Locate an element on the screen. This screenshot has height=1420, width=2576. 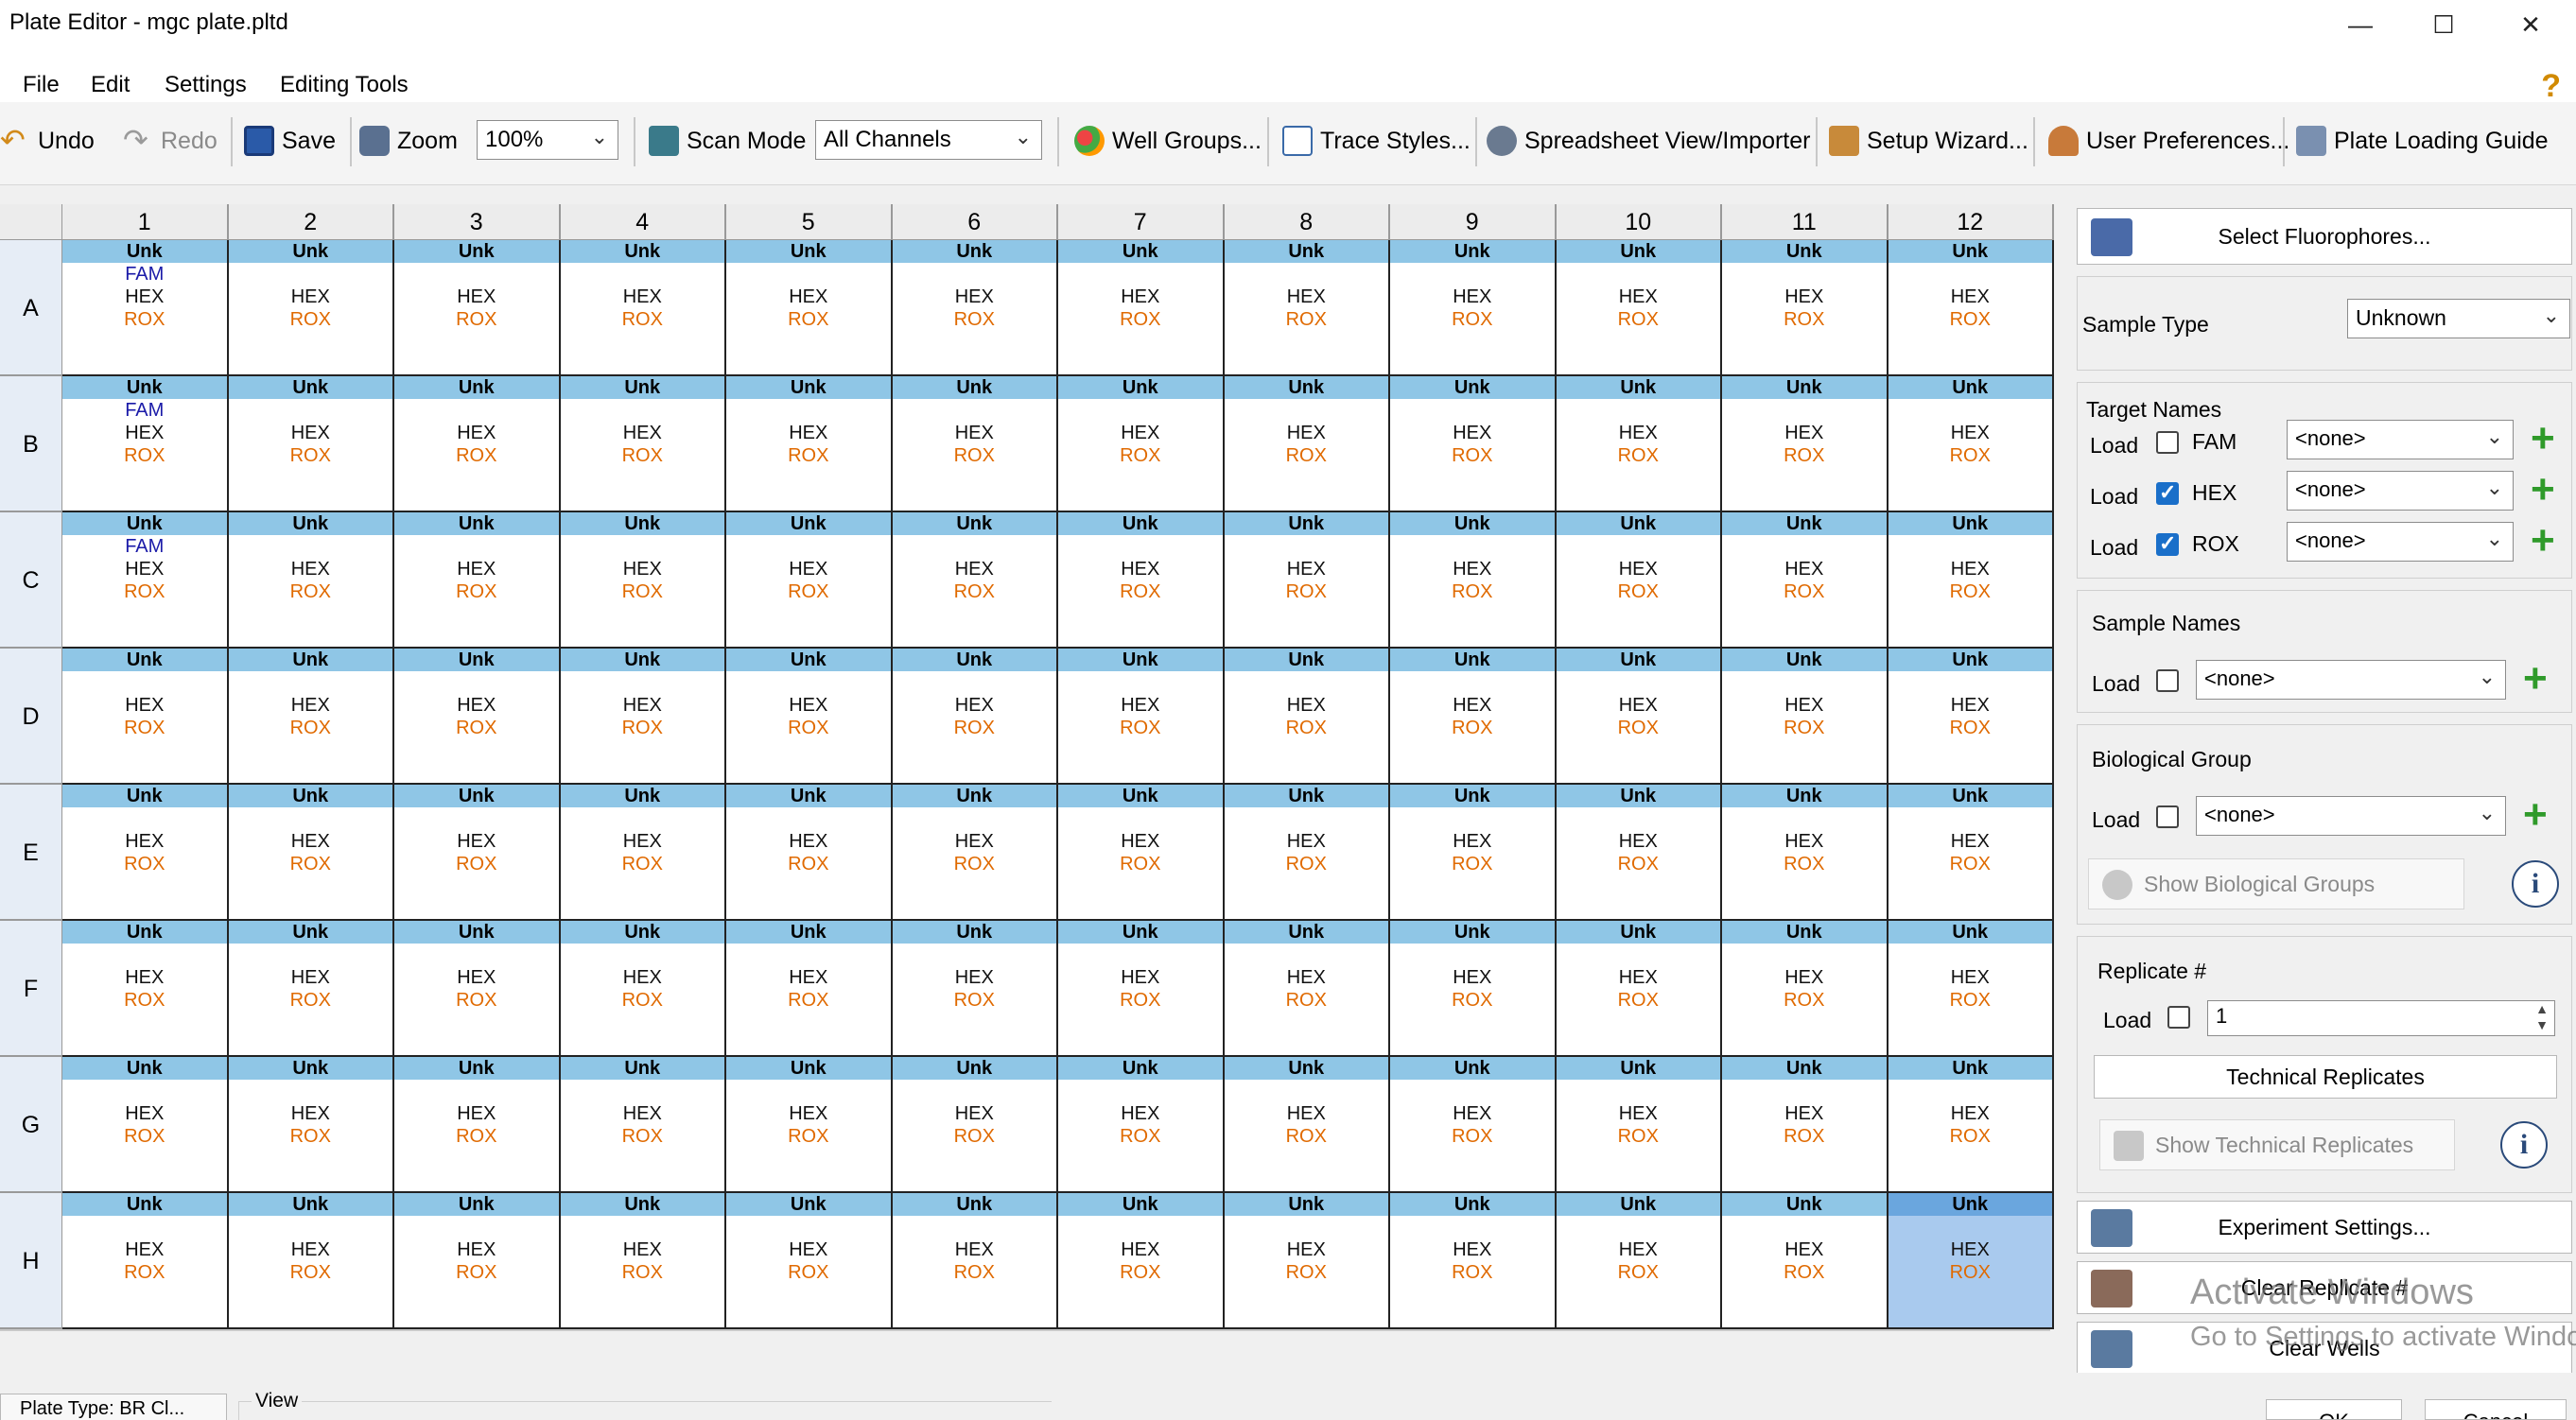
column-header-10: 10 is located at coordinates (1639, 222).